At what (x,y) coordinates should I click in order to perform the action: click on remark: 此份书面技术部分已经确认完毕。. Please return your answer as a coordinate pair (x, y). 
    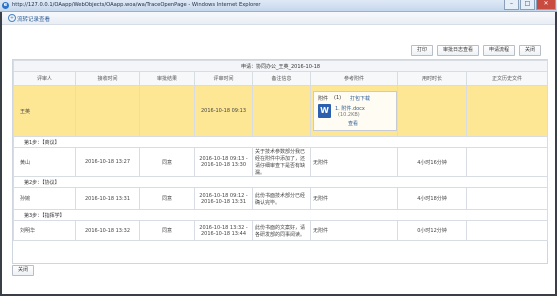
    Looking at the image, I should click on (281, 198).